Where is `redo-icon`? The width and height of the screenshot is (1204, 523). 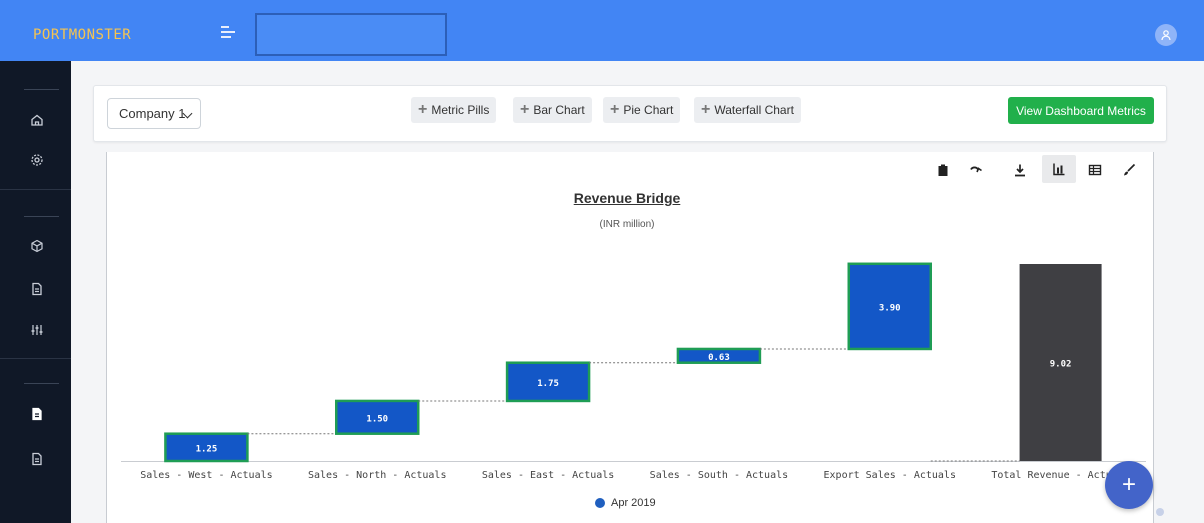
redo-icon is located at coordinates (975, 170).